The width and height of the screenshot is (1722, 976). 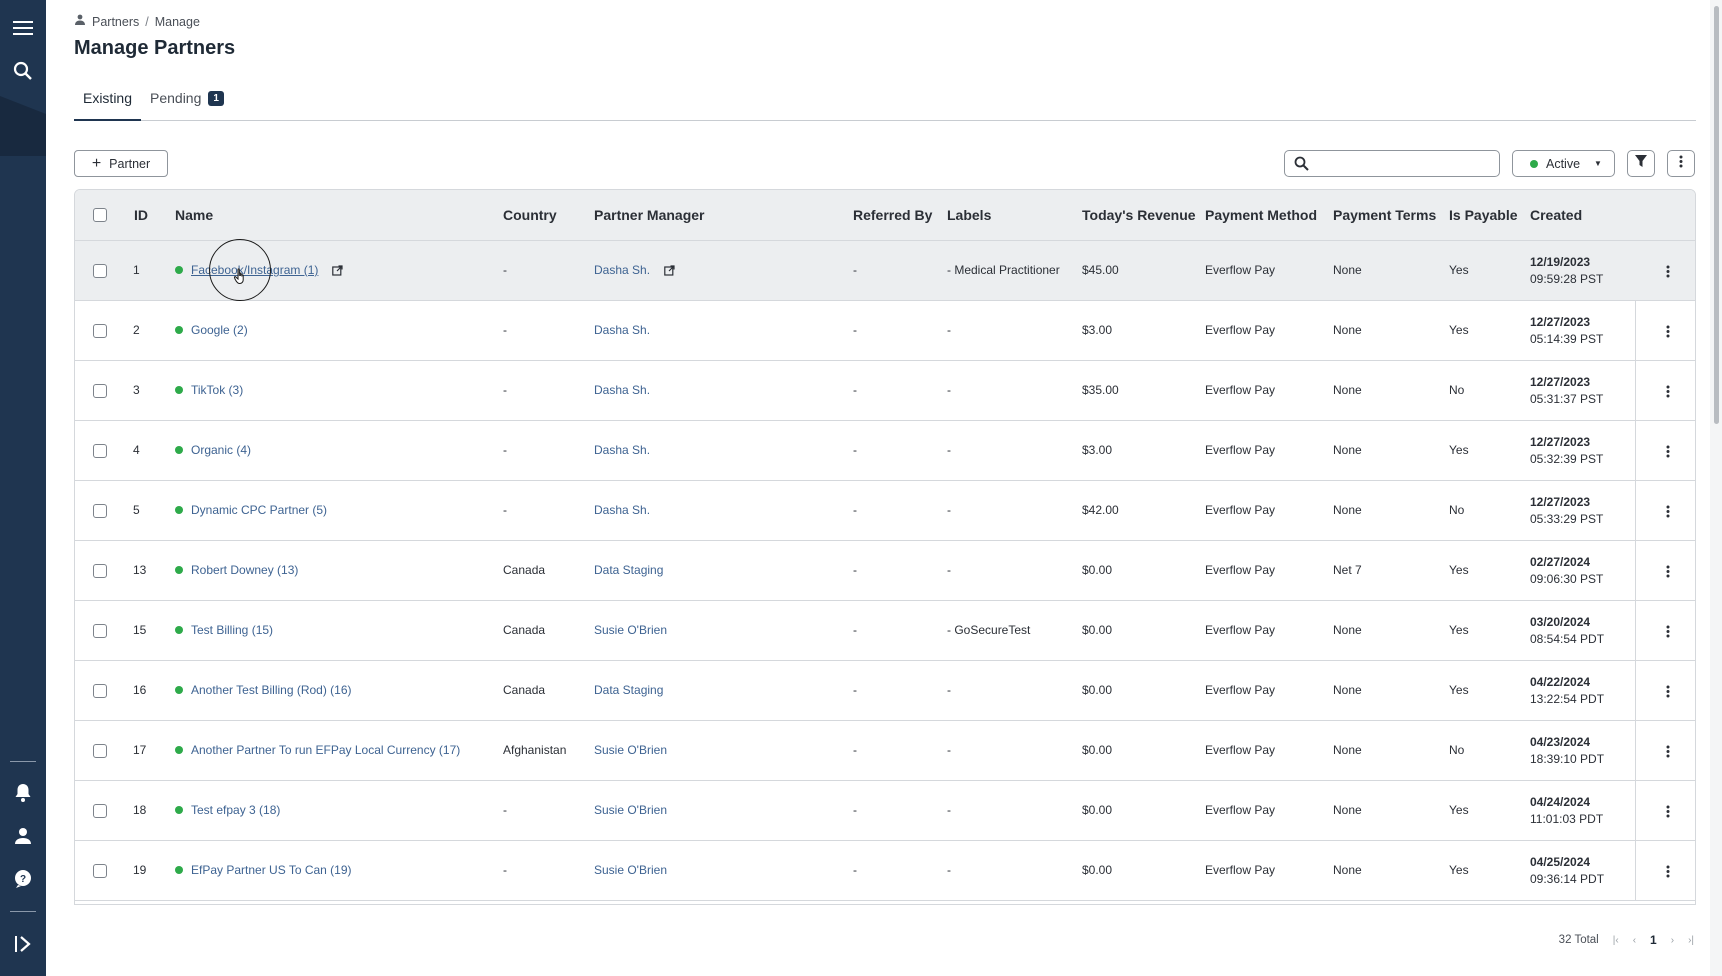 I want to click on tab-existing: Existing, so click(x=107, y=105).